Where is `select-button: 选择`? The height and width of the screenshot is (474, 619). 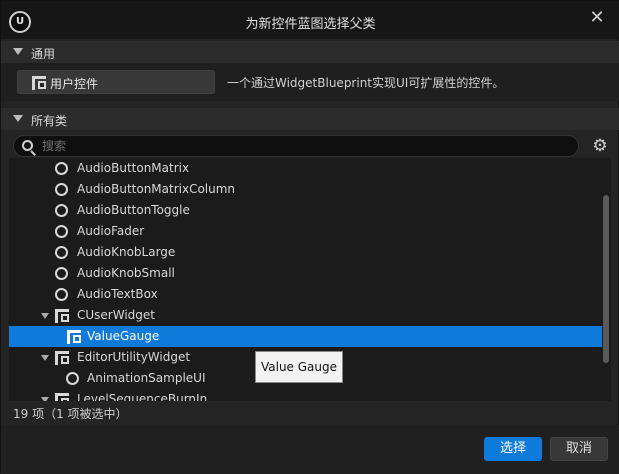
select-button: 选择 is located at coordinates (513, 449).